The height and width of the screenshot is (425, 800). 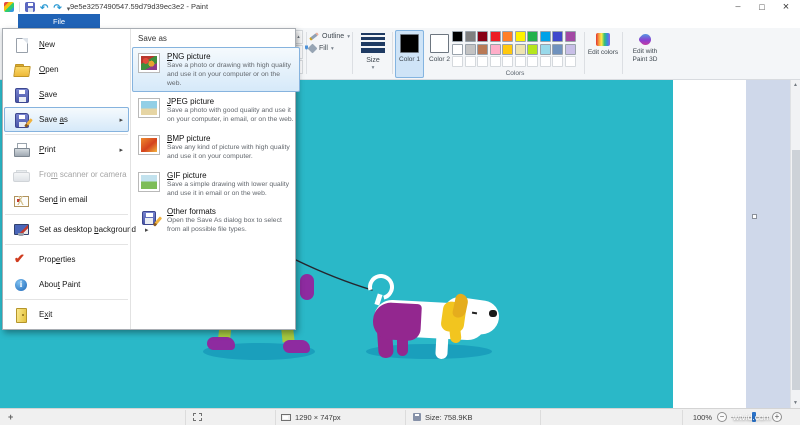 I want to click on file-menu-item-send-in-email: Send in email, so click(x=66, y=199).